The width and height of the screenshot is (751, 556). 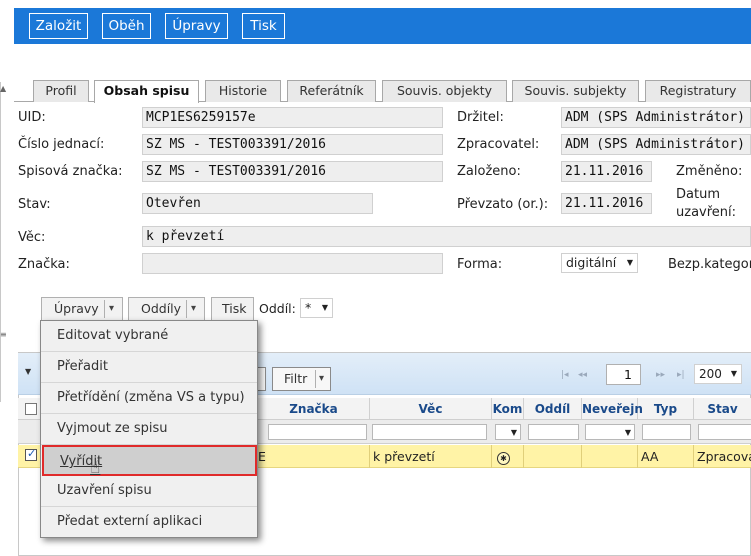 I want to click on spisova-znacka-field: SZ MS - TEST003391/2016, so click(x=292, y=171).